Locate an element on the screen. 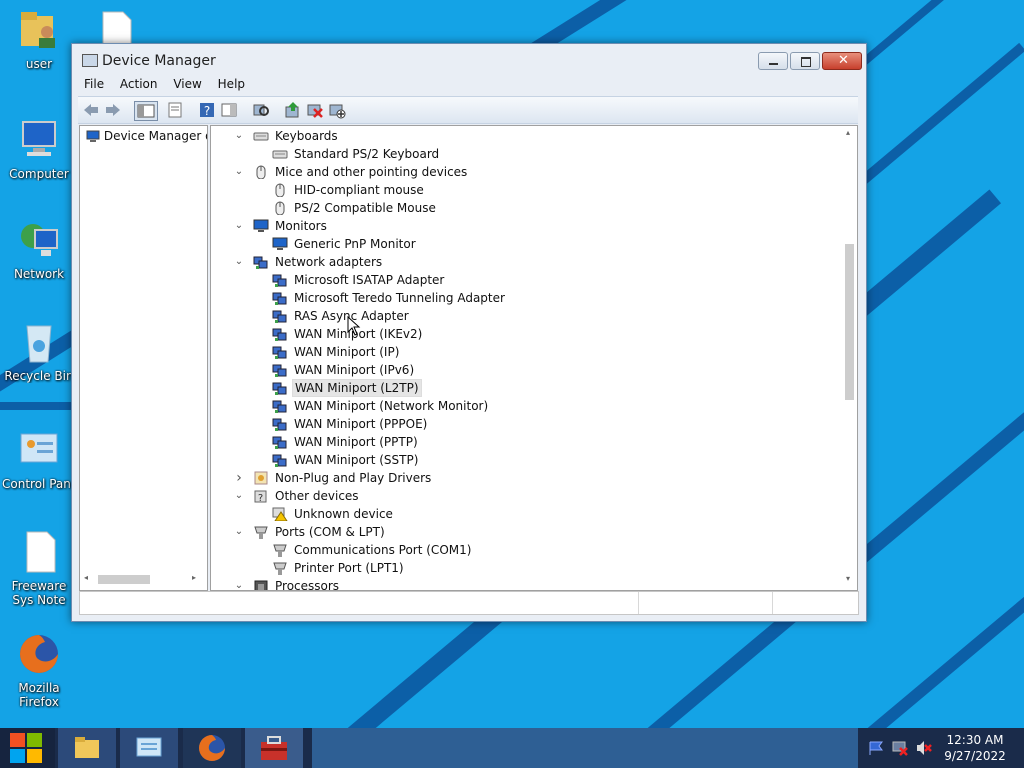 The height and width of the screenshot is (768, 1024). tree-item-label: HID-compliant mouse is located at coordinates (359, 190).